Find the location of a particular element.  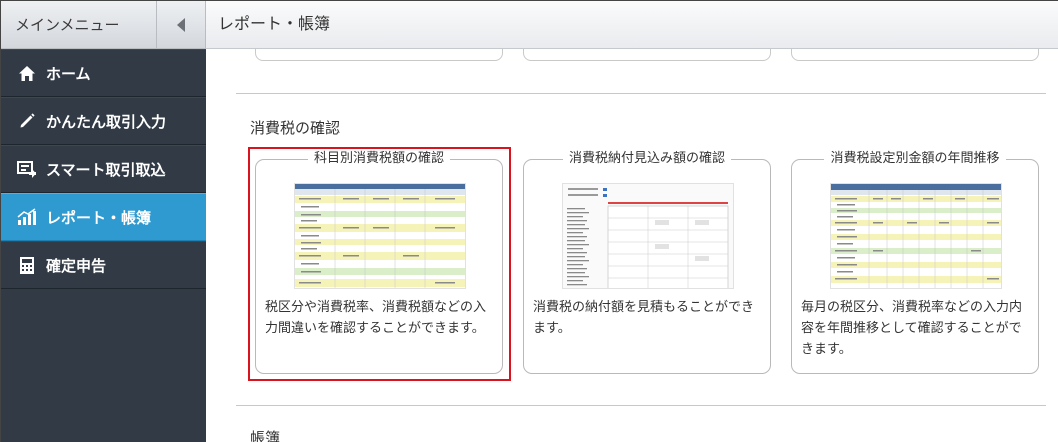

card-description: 消費税の納付額を見積もることができます。 is located at coordinates (644, 318).